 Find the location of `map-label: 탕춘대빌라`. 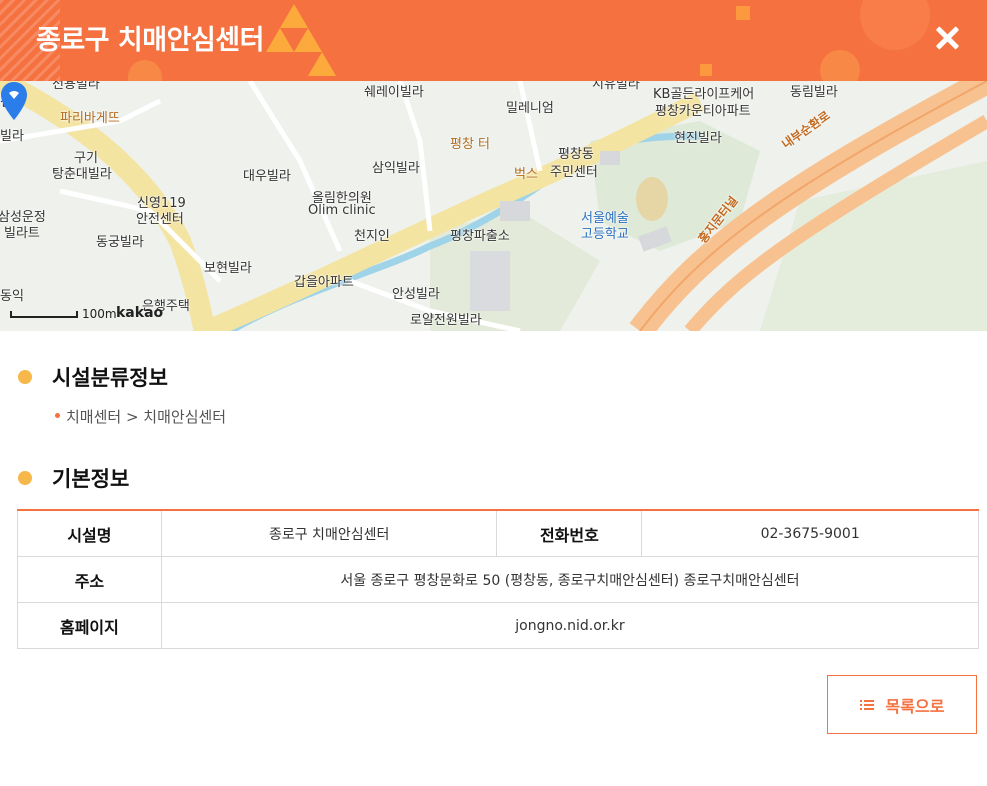

map-label: 탕춘대빌라 is located at coordinates (82, 174).